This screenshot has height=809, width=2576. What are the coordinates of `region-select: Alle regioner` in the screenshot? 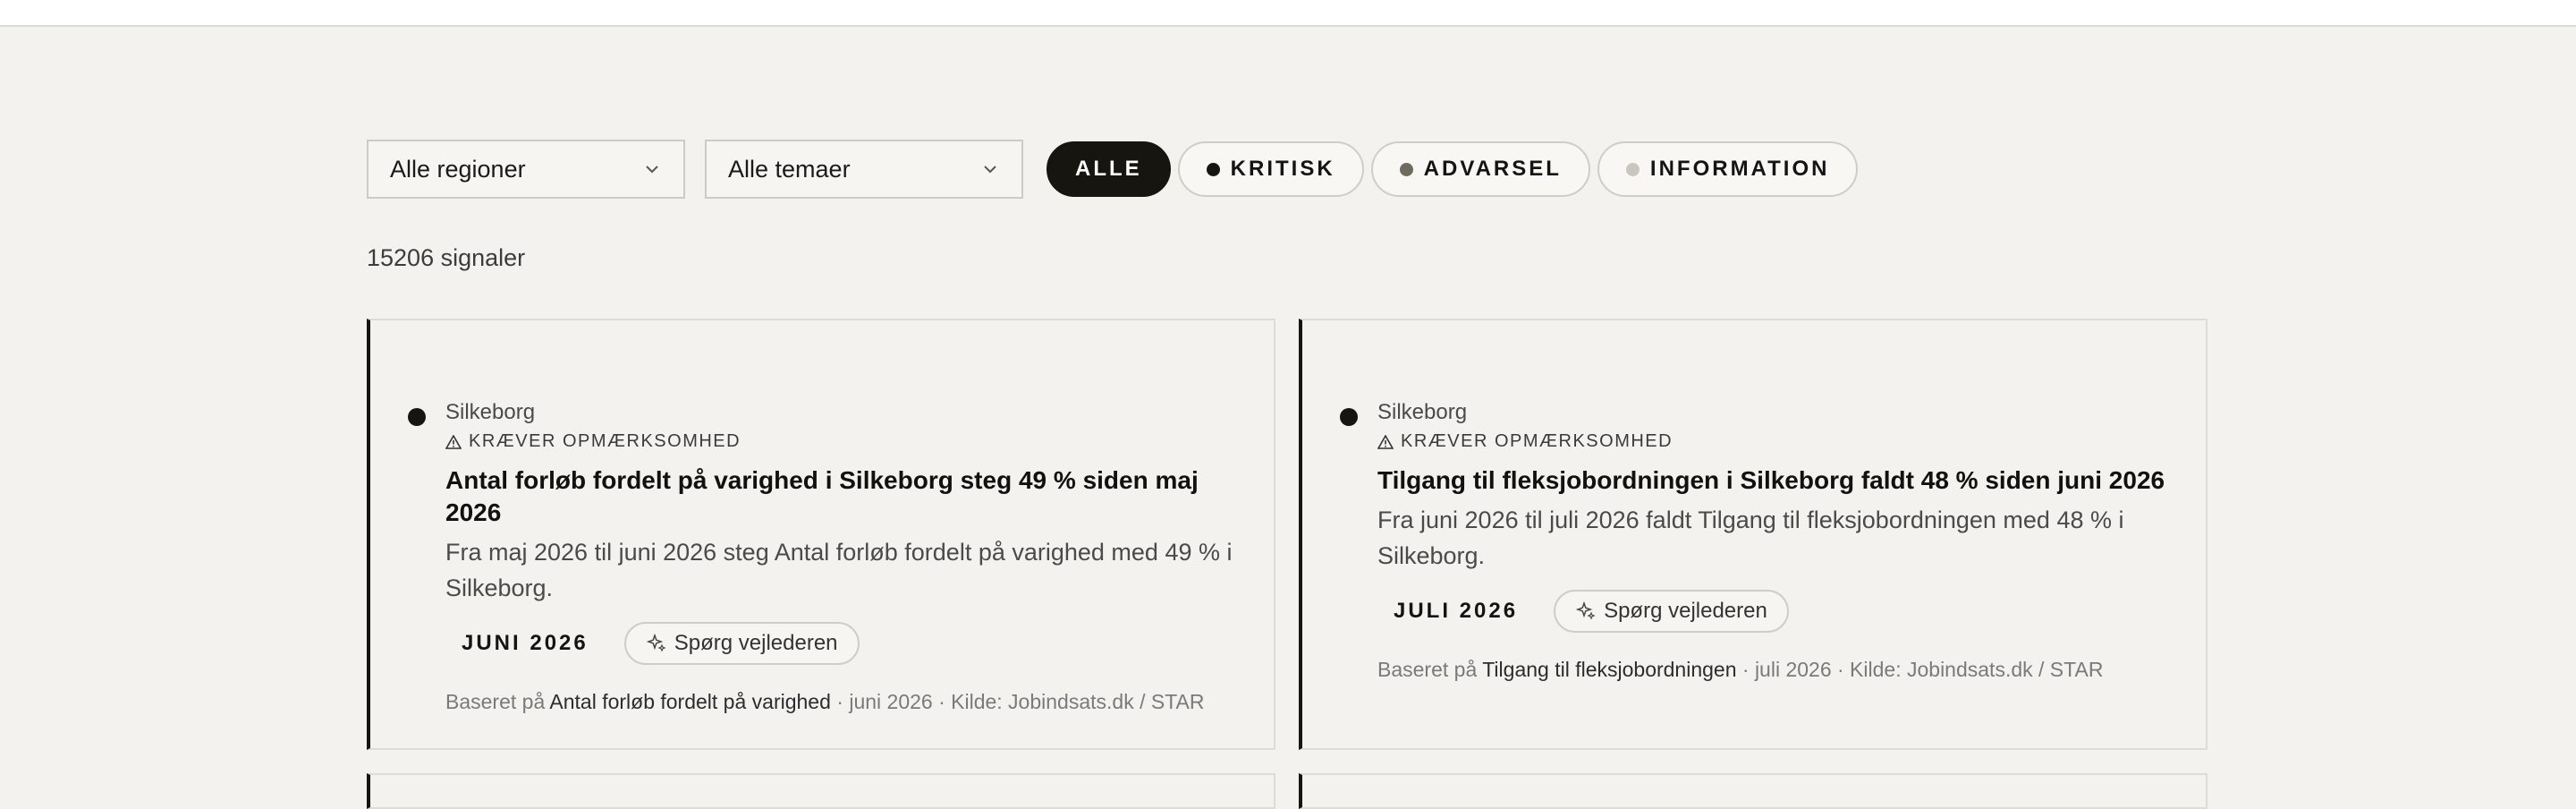 It's located at (526, 169).